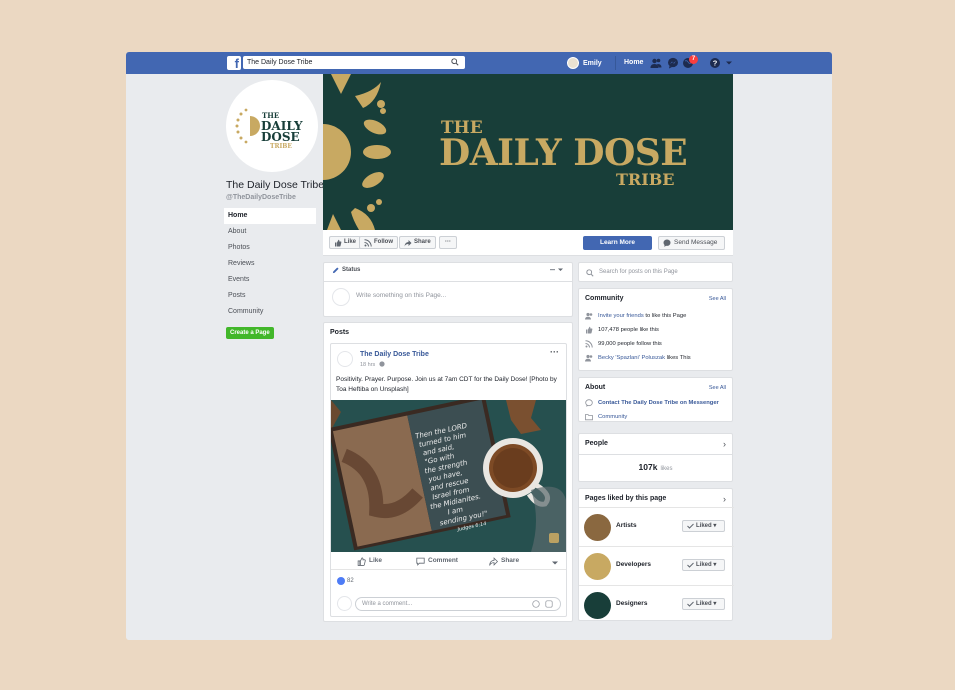 The height and width of the screenshot is (690, 955). What do you see at coordinates (628, 330) in the screenshot?
I see `likes-count-text: 107,478 people like this` at bounding box center [628, 330].